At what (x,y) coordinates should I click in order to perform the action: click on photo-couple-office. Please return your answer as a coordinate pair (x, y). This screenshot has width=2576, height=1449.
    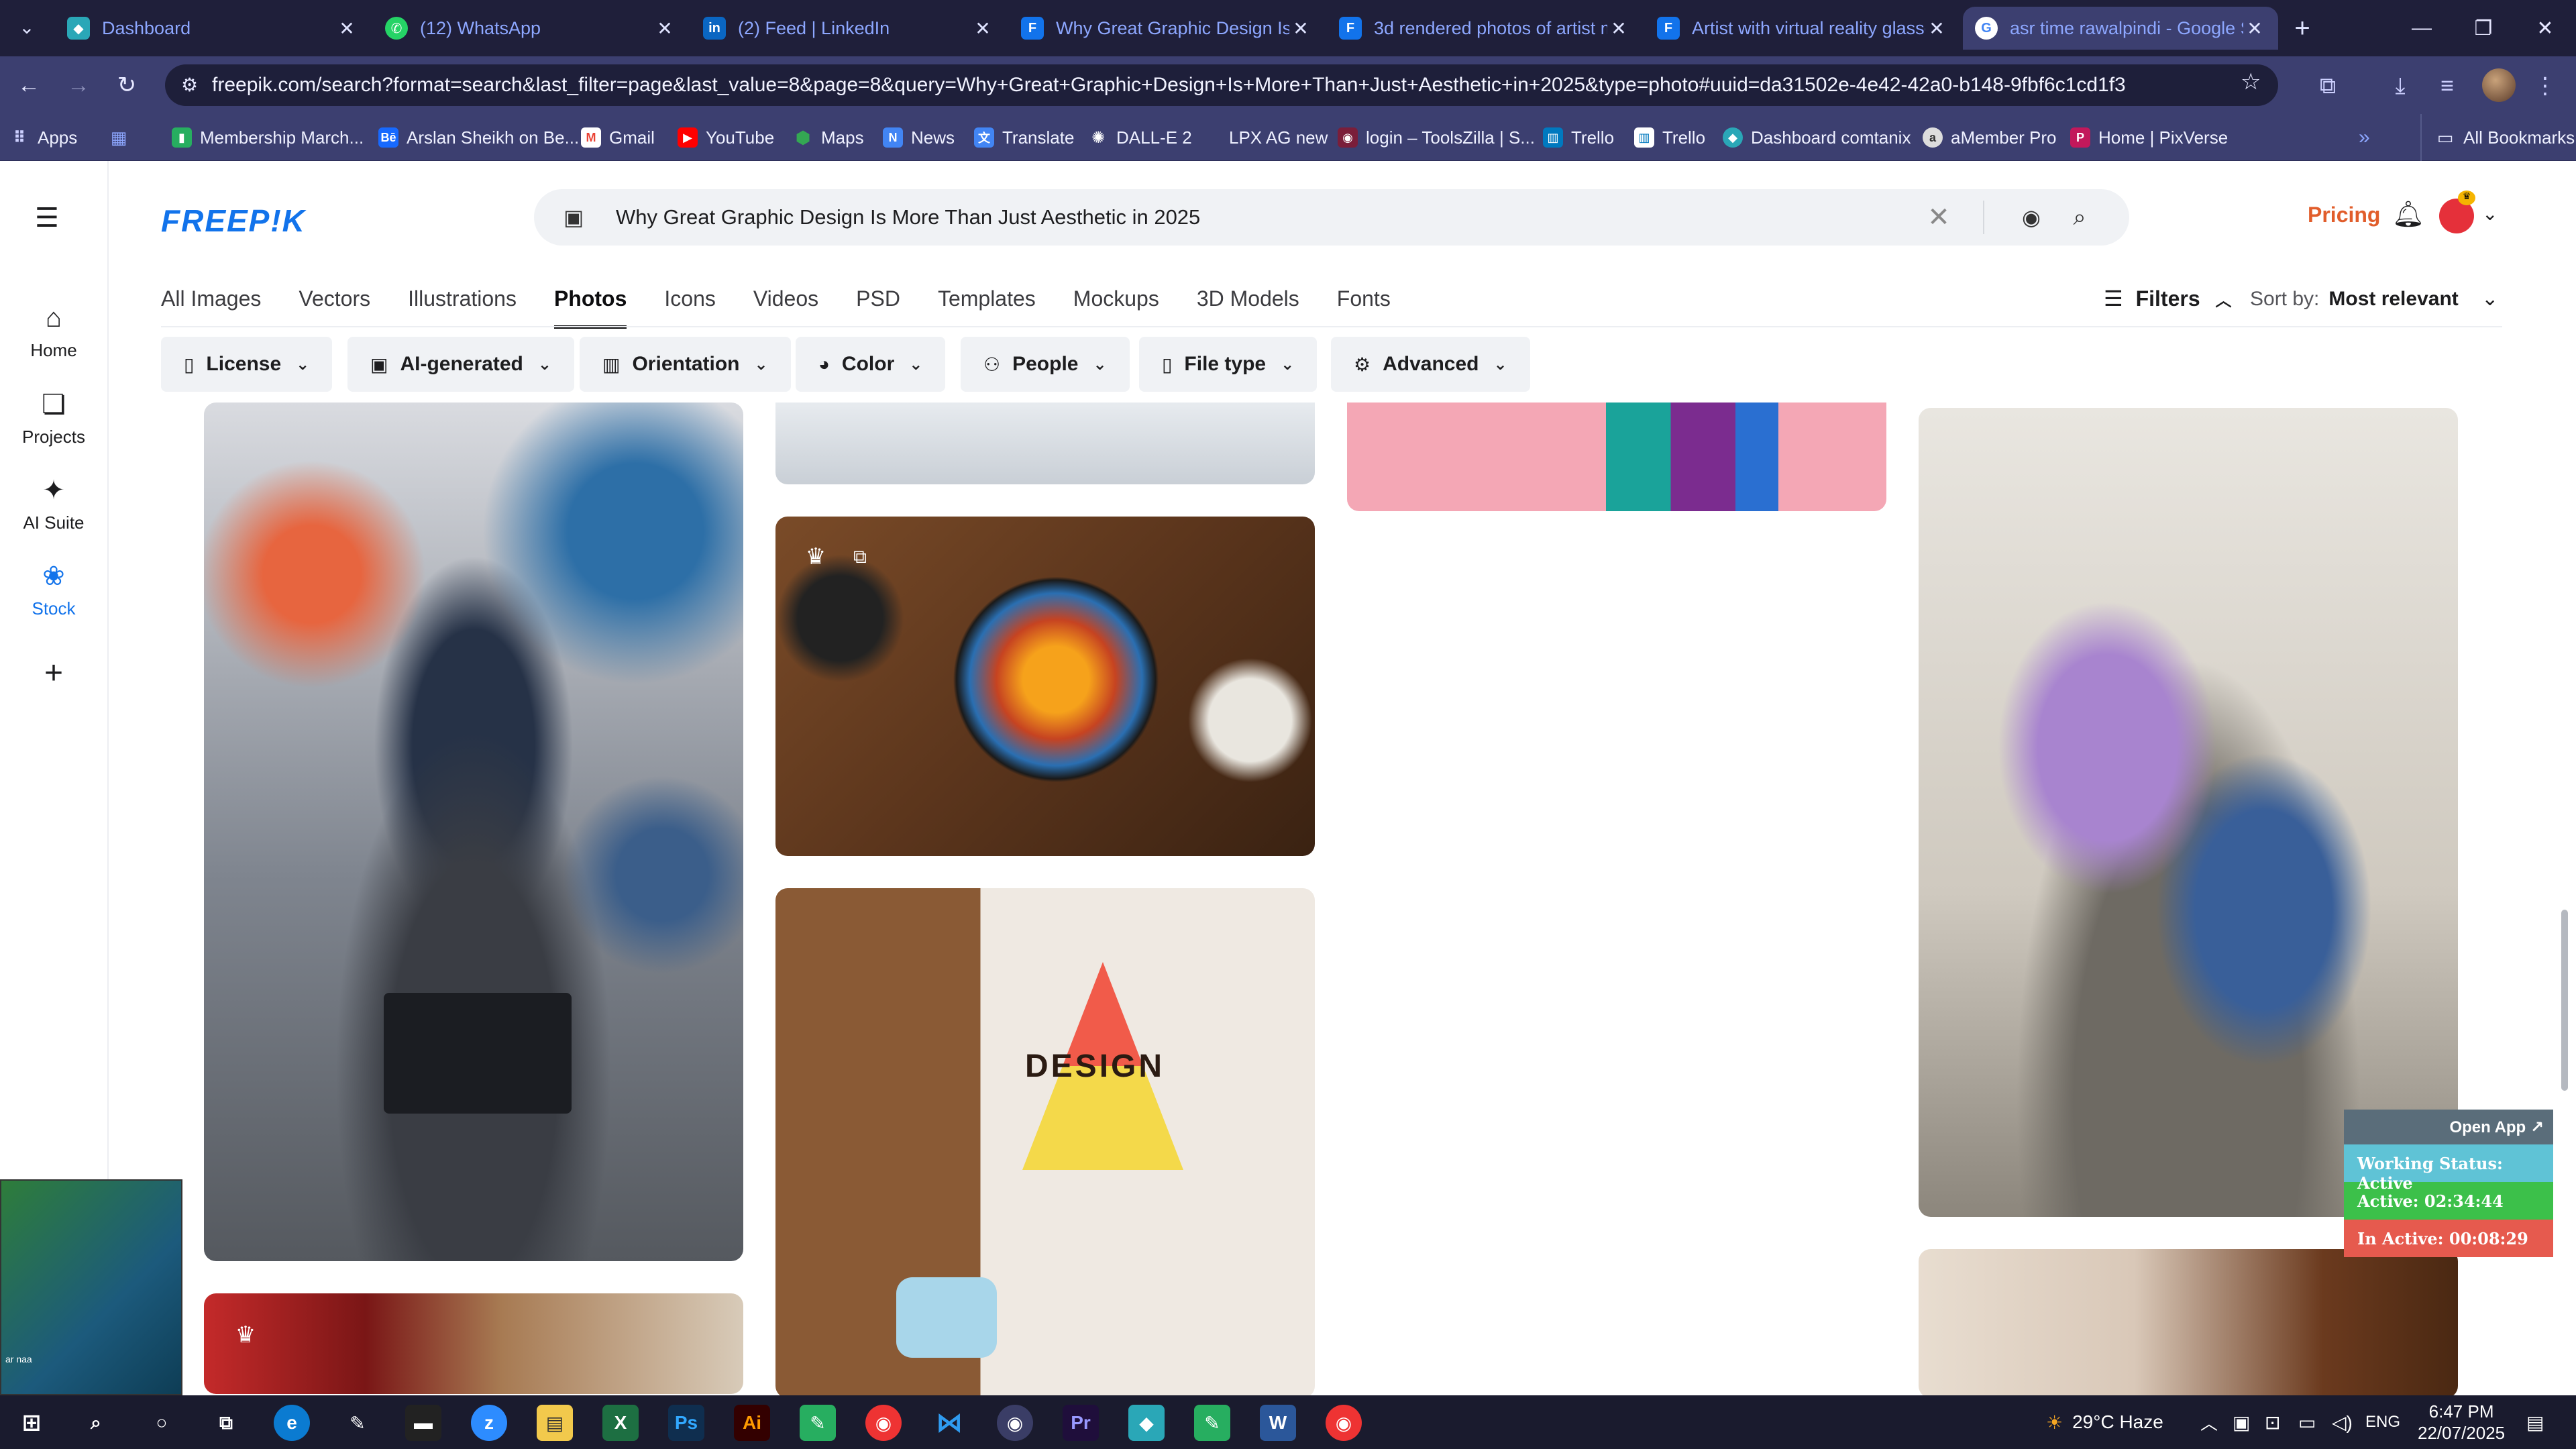
    Looking at the image, I should click on (2188, 812).